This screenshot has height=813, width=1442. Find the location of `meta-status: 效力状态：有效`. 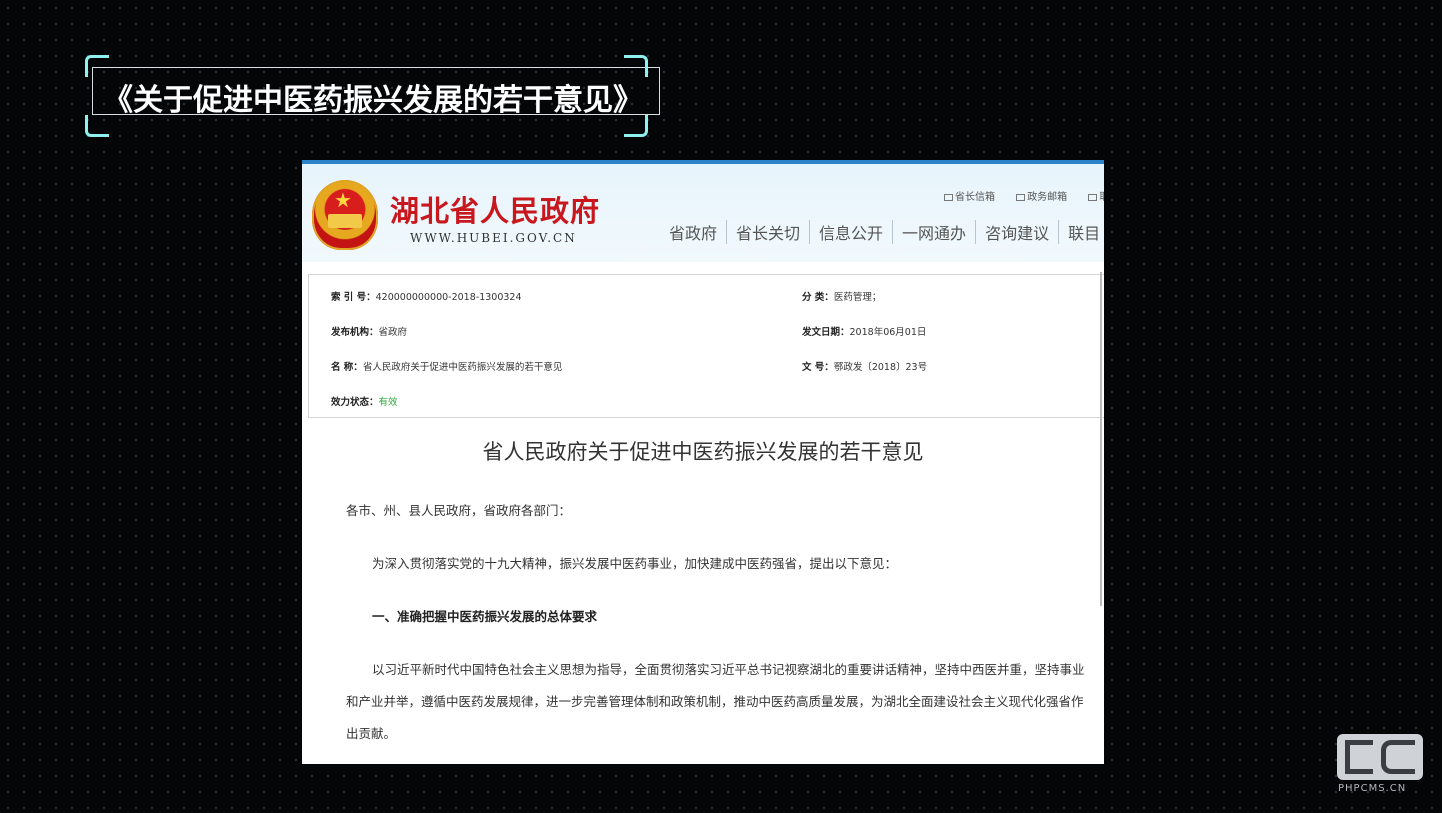

meta-status: 效力状态：有效 is located at coordinates (364, 402).